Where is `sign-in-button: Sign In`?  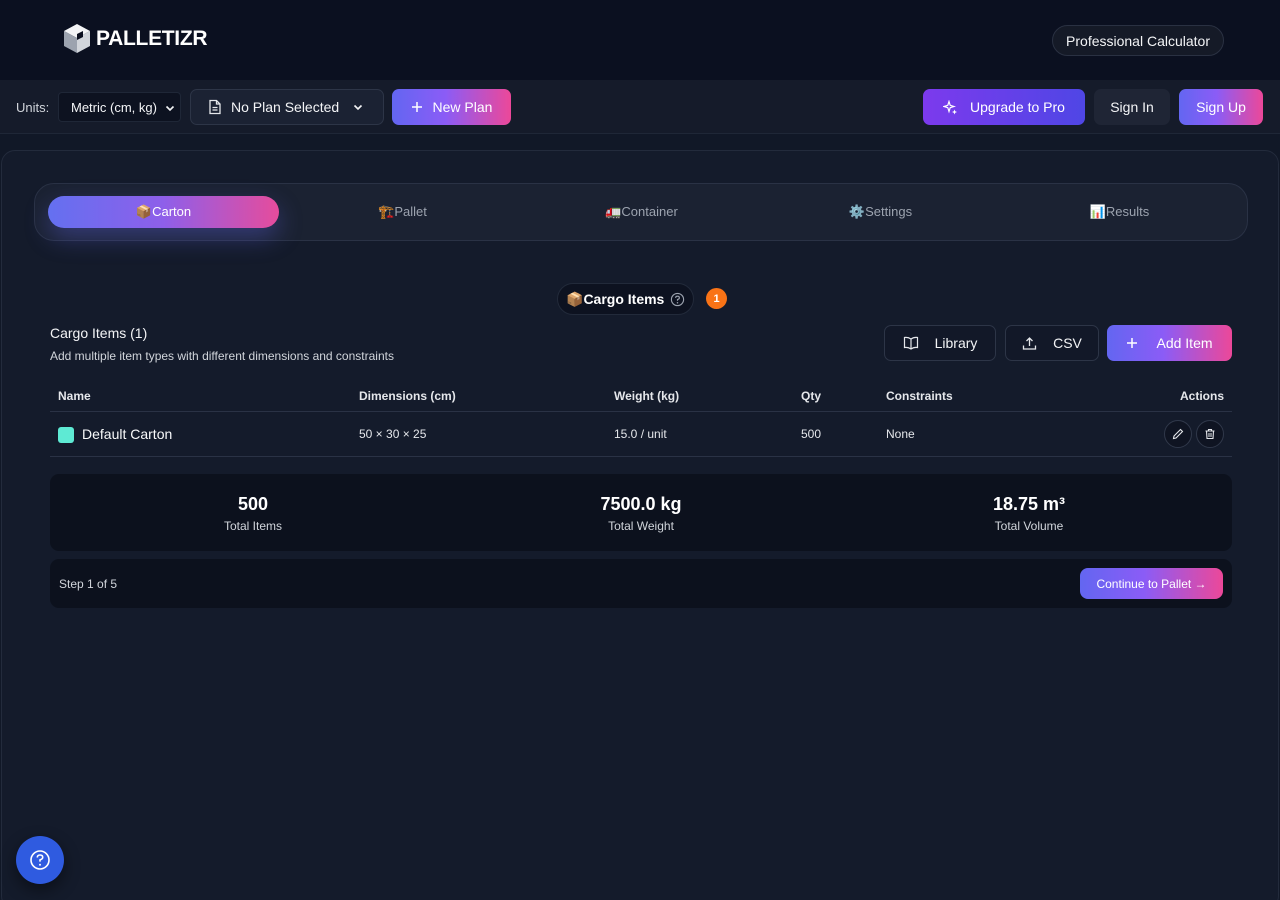 sign-in-button: Sign In is located at coordinates (1132, 107).